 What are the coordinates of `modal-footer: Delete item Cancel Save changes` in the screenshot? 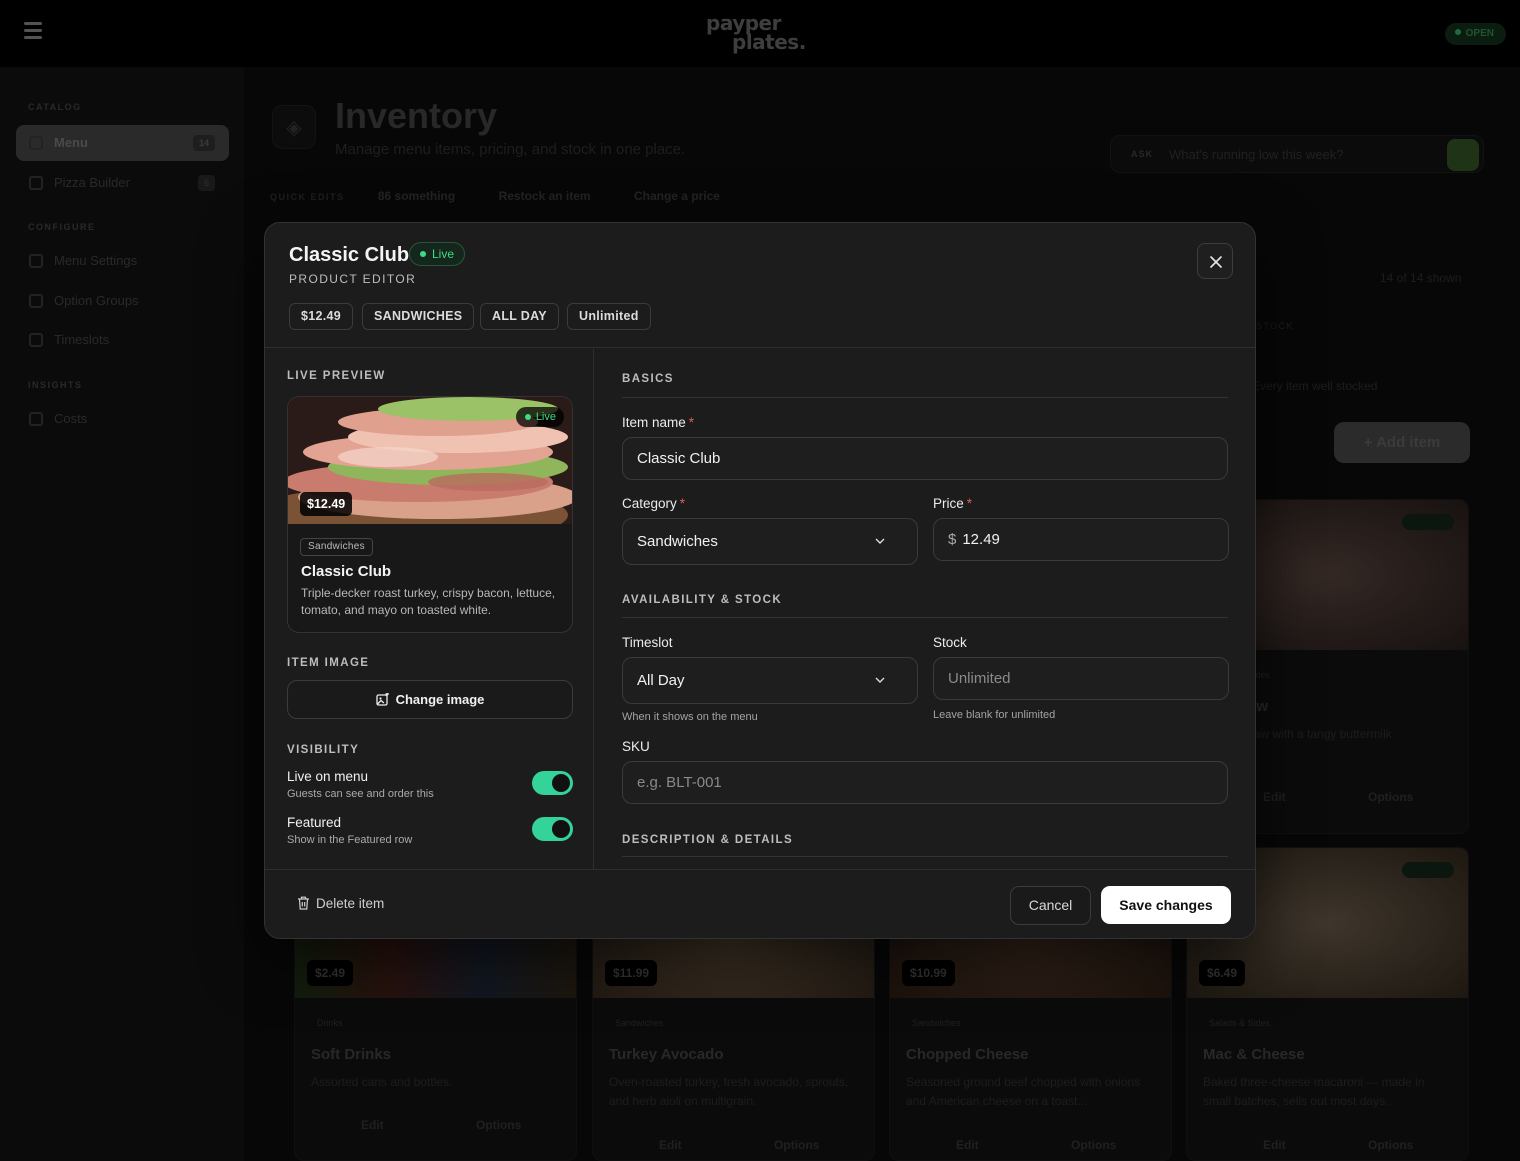 It's located at (760, 903).